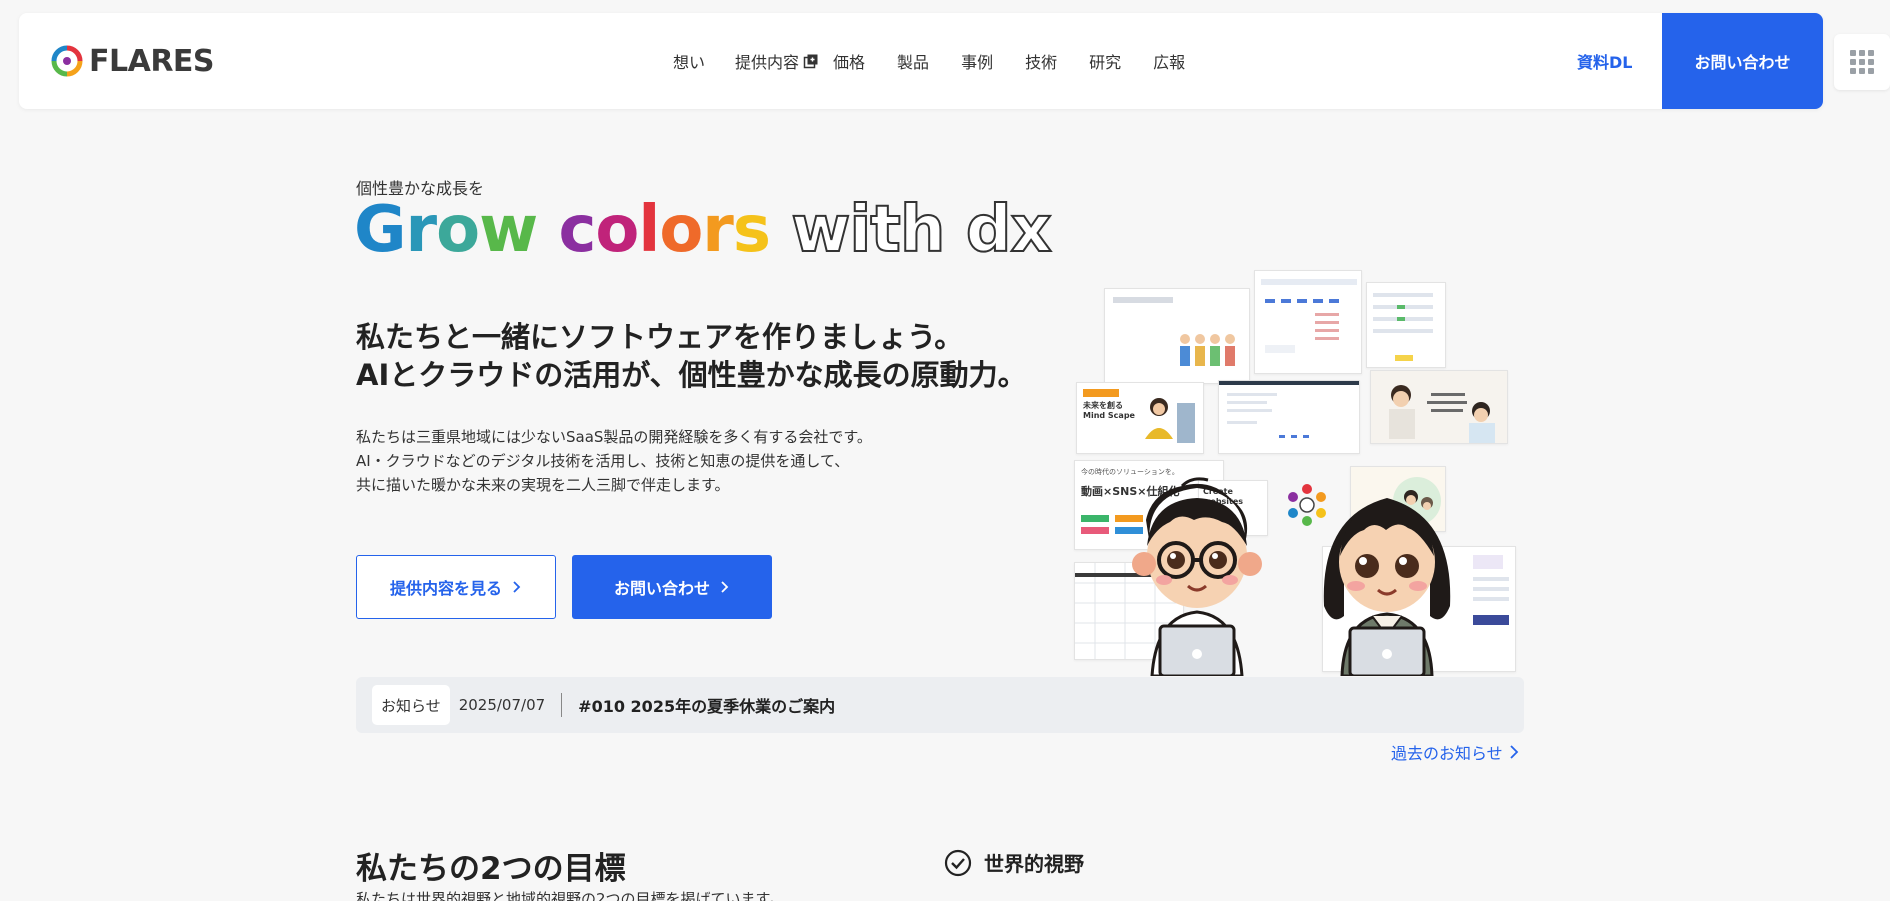 The height and width of the screenshot is (901, 1890). I want to click on hero-title-words: Grow colors with dx, so click(703, 230).